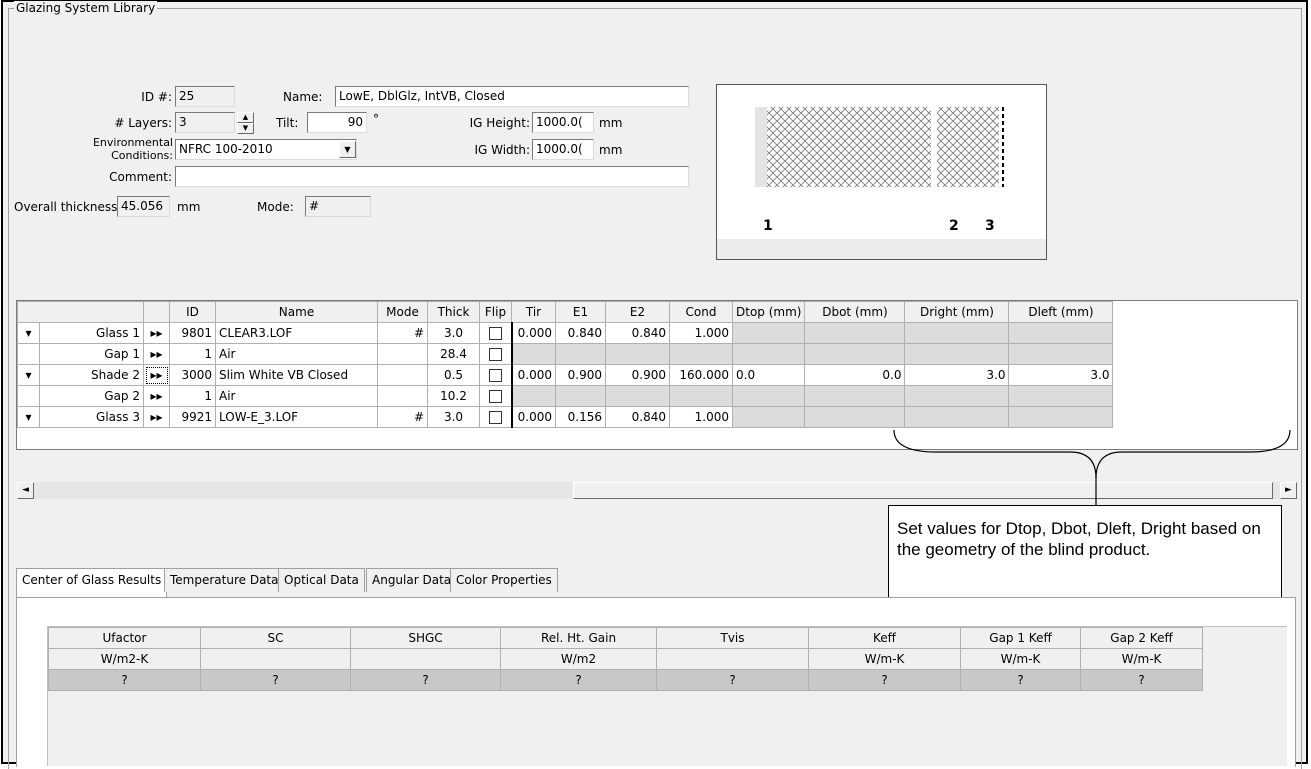  Describe the element at coordinates (580, 417) in the screenshot. I see `cell-e1: 0.156` at that location.